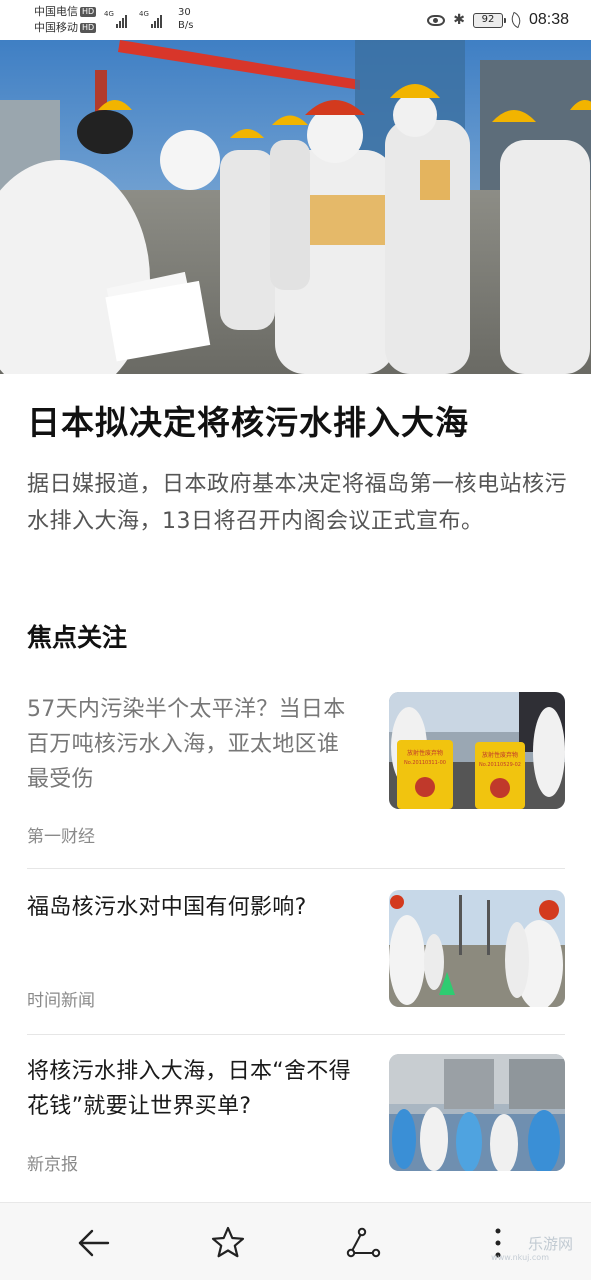 This screenshot has height=1280, width=591. I want to click on news-title: 57天内污染半个太平洋？当日本百万吨核污水入海，亚太地区谁最受伤, so click(189, 744).